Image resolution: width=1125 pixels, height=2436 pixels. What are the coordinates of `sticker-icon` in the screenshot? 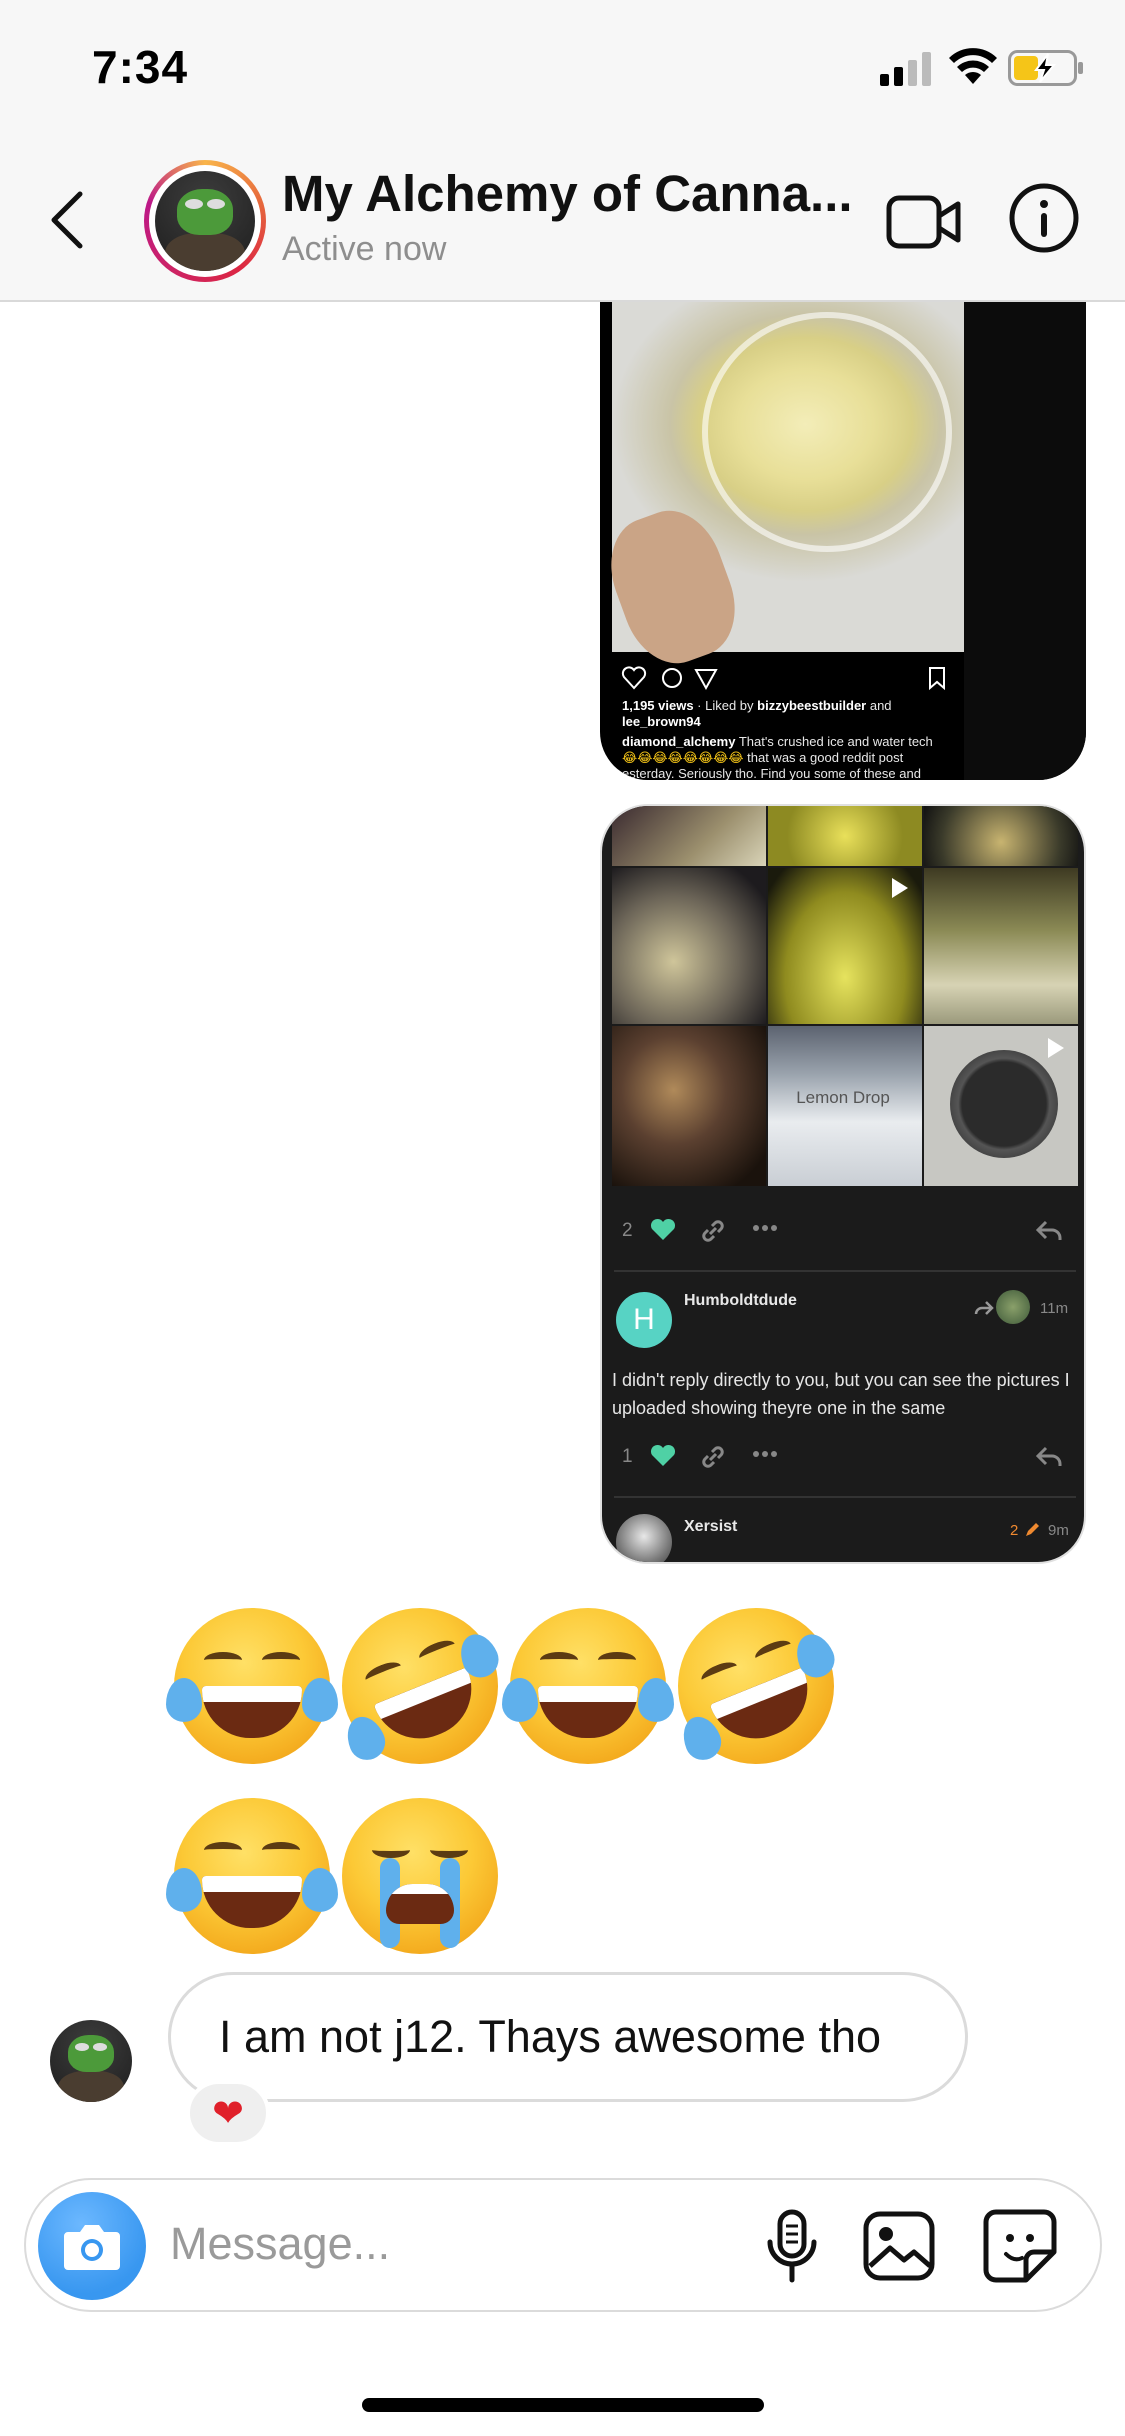 It's located at (1020, 2246).